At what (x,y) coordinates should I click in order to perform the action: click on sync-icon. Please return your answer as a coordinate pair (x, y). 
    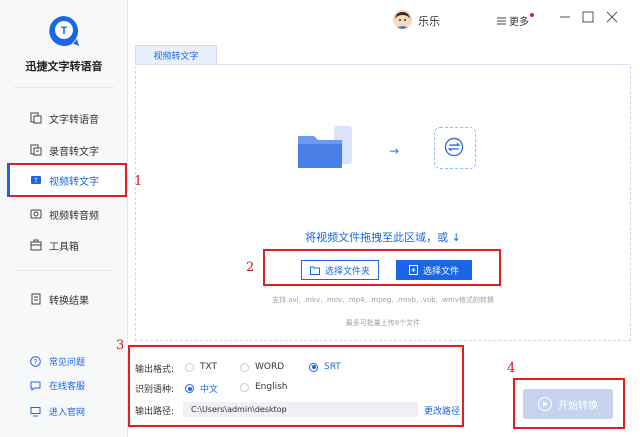
    Looking at the image, I should click on (454, 147).